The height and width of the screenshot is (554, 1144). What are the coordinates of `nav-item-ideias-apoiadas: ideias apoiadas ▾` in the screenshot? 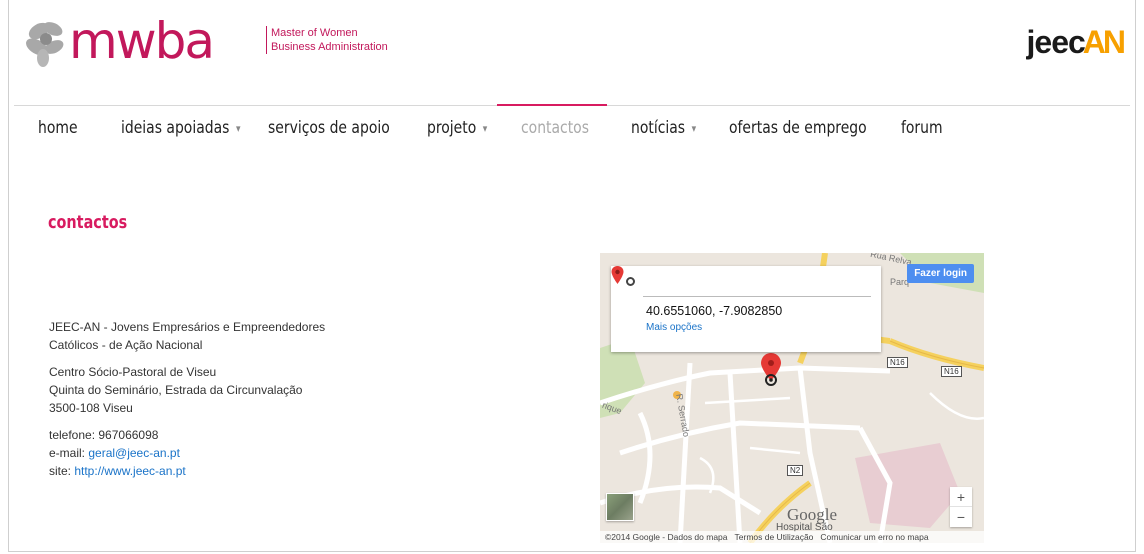 It's located at (181, 128).